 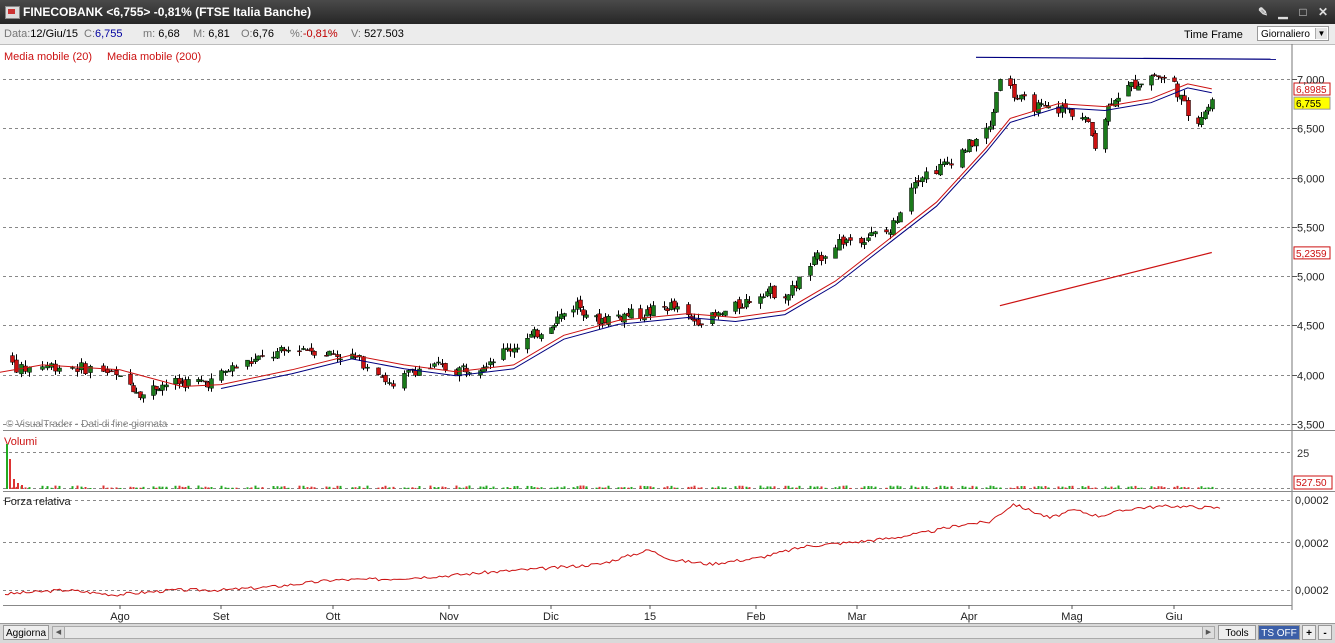 I want to click on ts-toggle-button: TS OFF, so click(x=1279, y=632).